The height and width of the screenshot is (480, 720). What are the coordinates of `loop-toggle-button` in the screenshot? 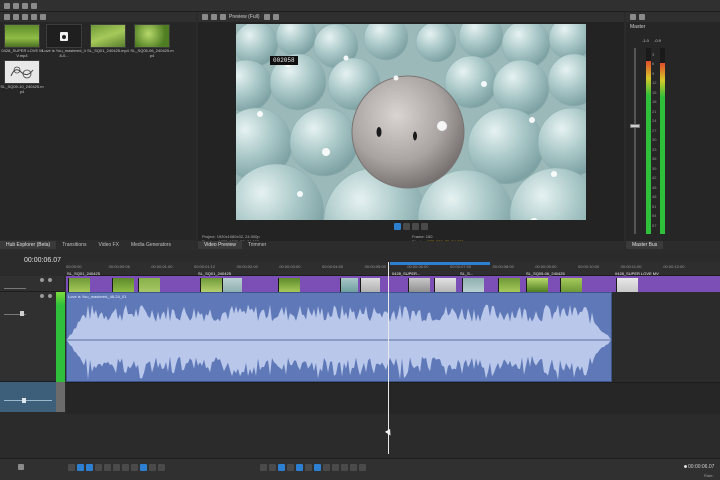 It's located at (71, 467).